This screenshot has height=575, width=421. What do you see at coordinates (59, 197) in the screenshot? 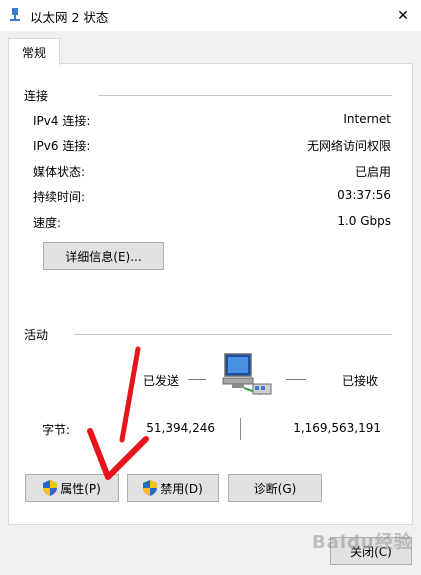
I see `duration-label: 持续时间:` at bounding box center [59, 197].